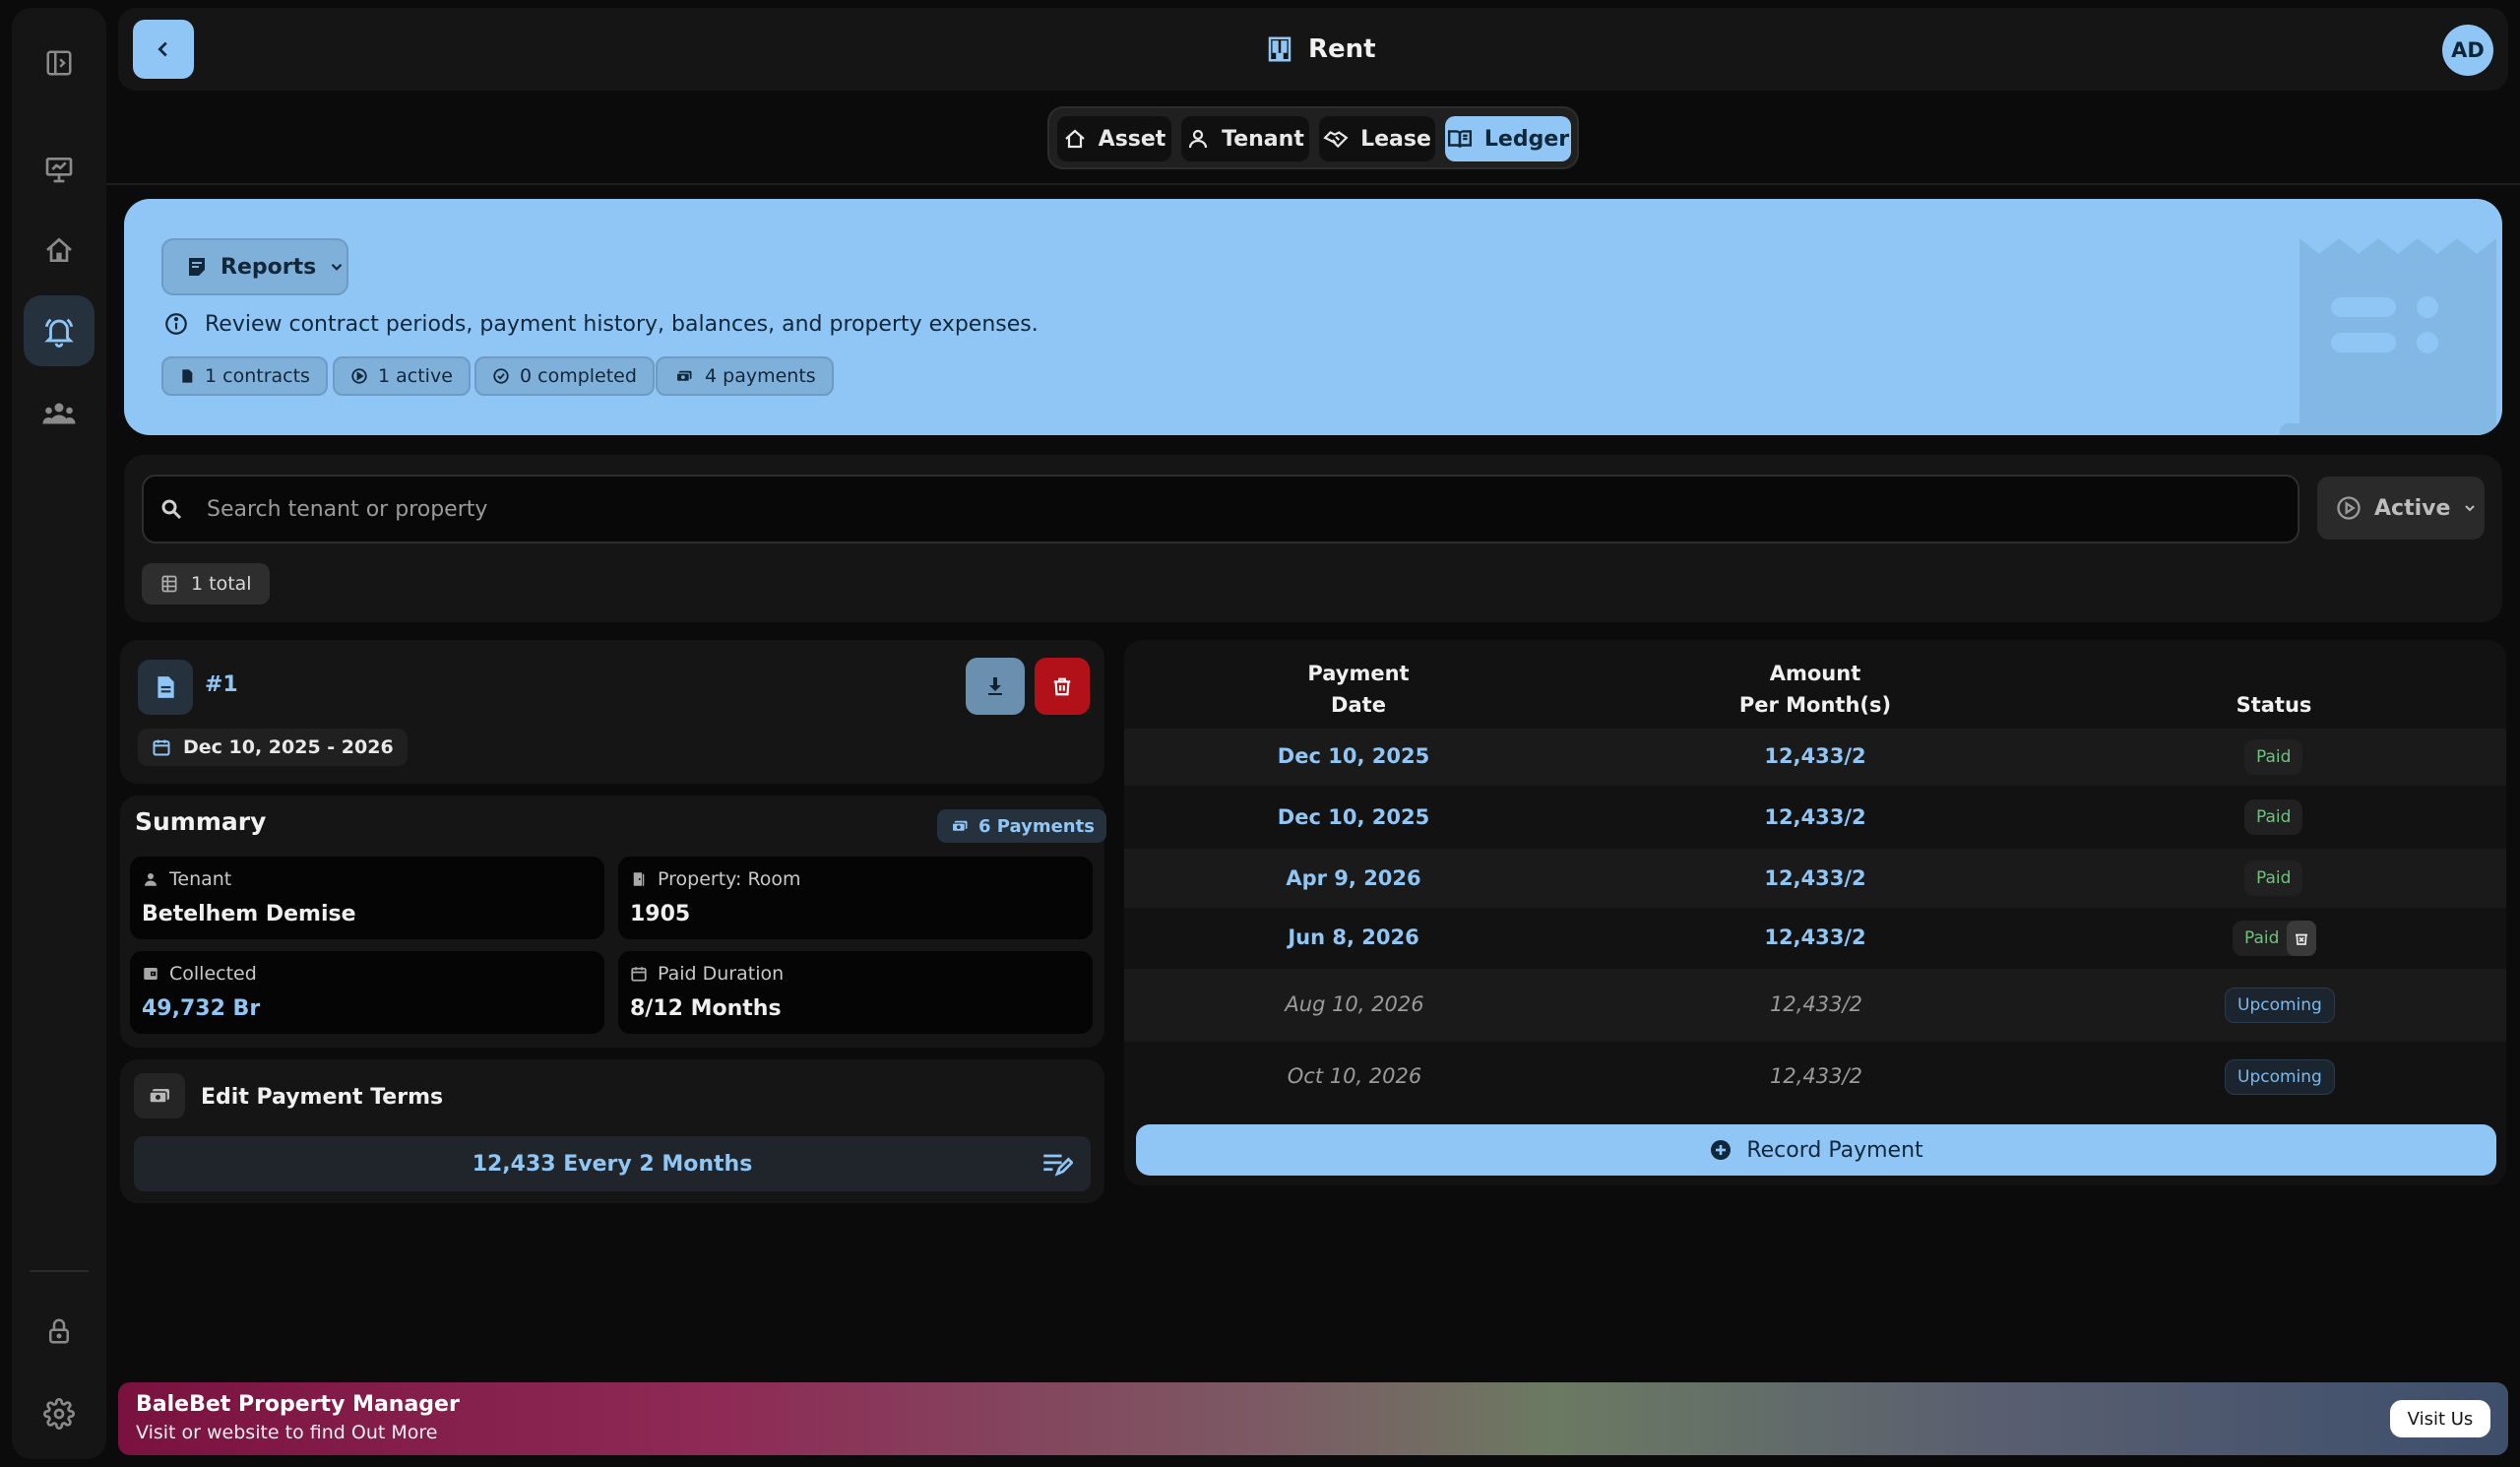  What do you see at coordinates (1313, 1418) in the screenshot?
I see `promo-footer` at bounding box center [1313, 1418].